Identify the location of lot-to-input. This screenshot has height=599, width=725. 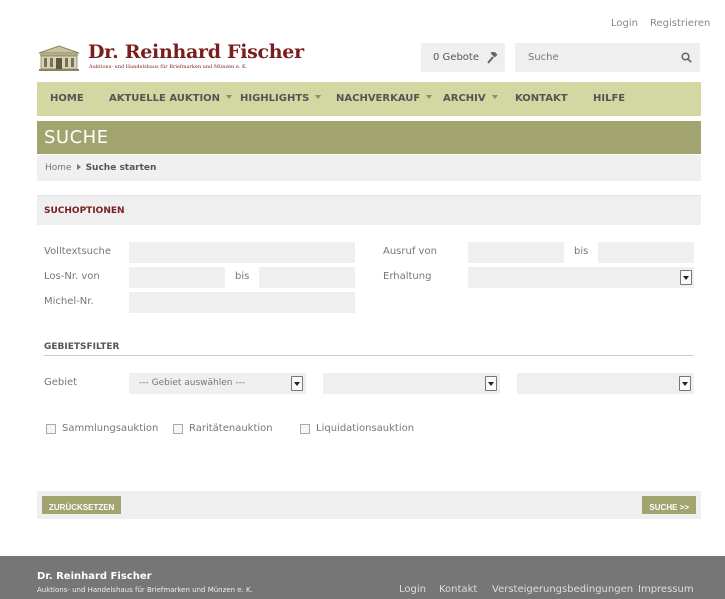
(307, 277).